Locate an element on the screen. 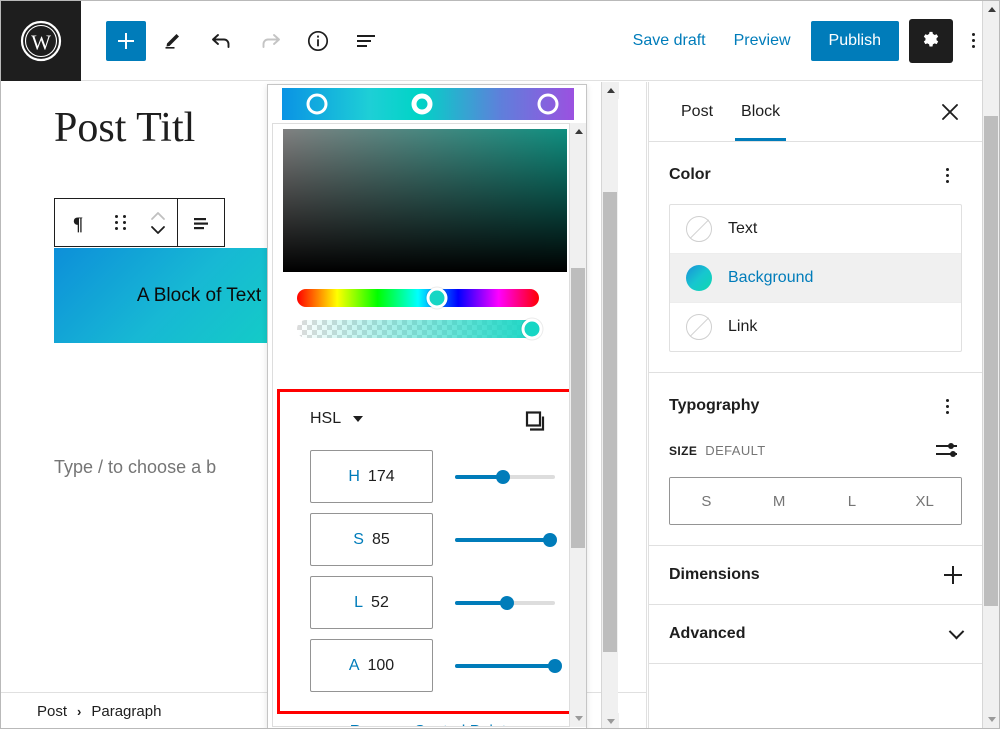 Image resolution: width=1000 pixels, height=729 pixels. block-toolbar: ¶ is located at coordinates (139, 222).